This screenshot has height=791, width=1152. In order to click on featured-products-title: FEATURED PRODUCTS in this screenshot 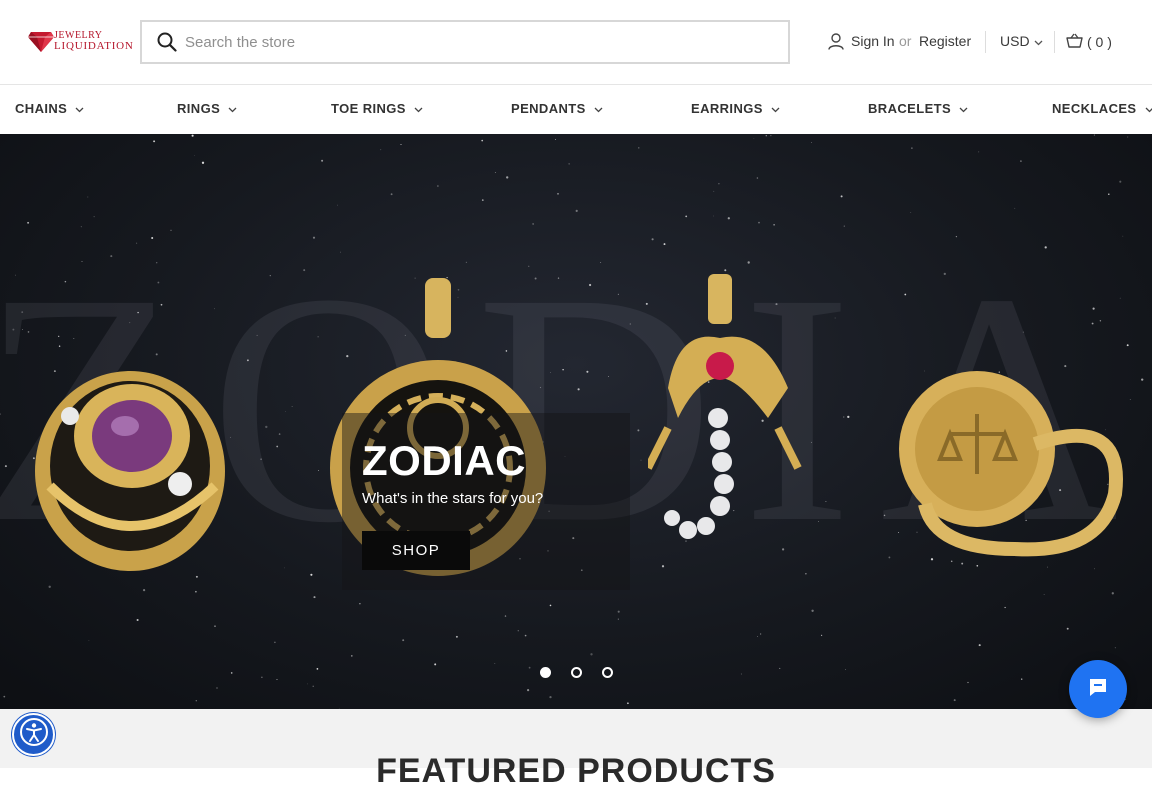, I will do `click(576, 771)`.